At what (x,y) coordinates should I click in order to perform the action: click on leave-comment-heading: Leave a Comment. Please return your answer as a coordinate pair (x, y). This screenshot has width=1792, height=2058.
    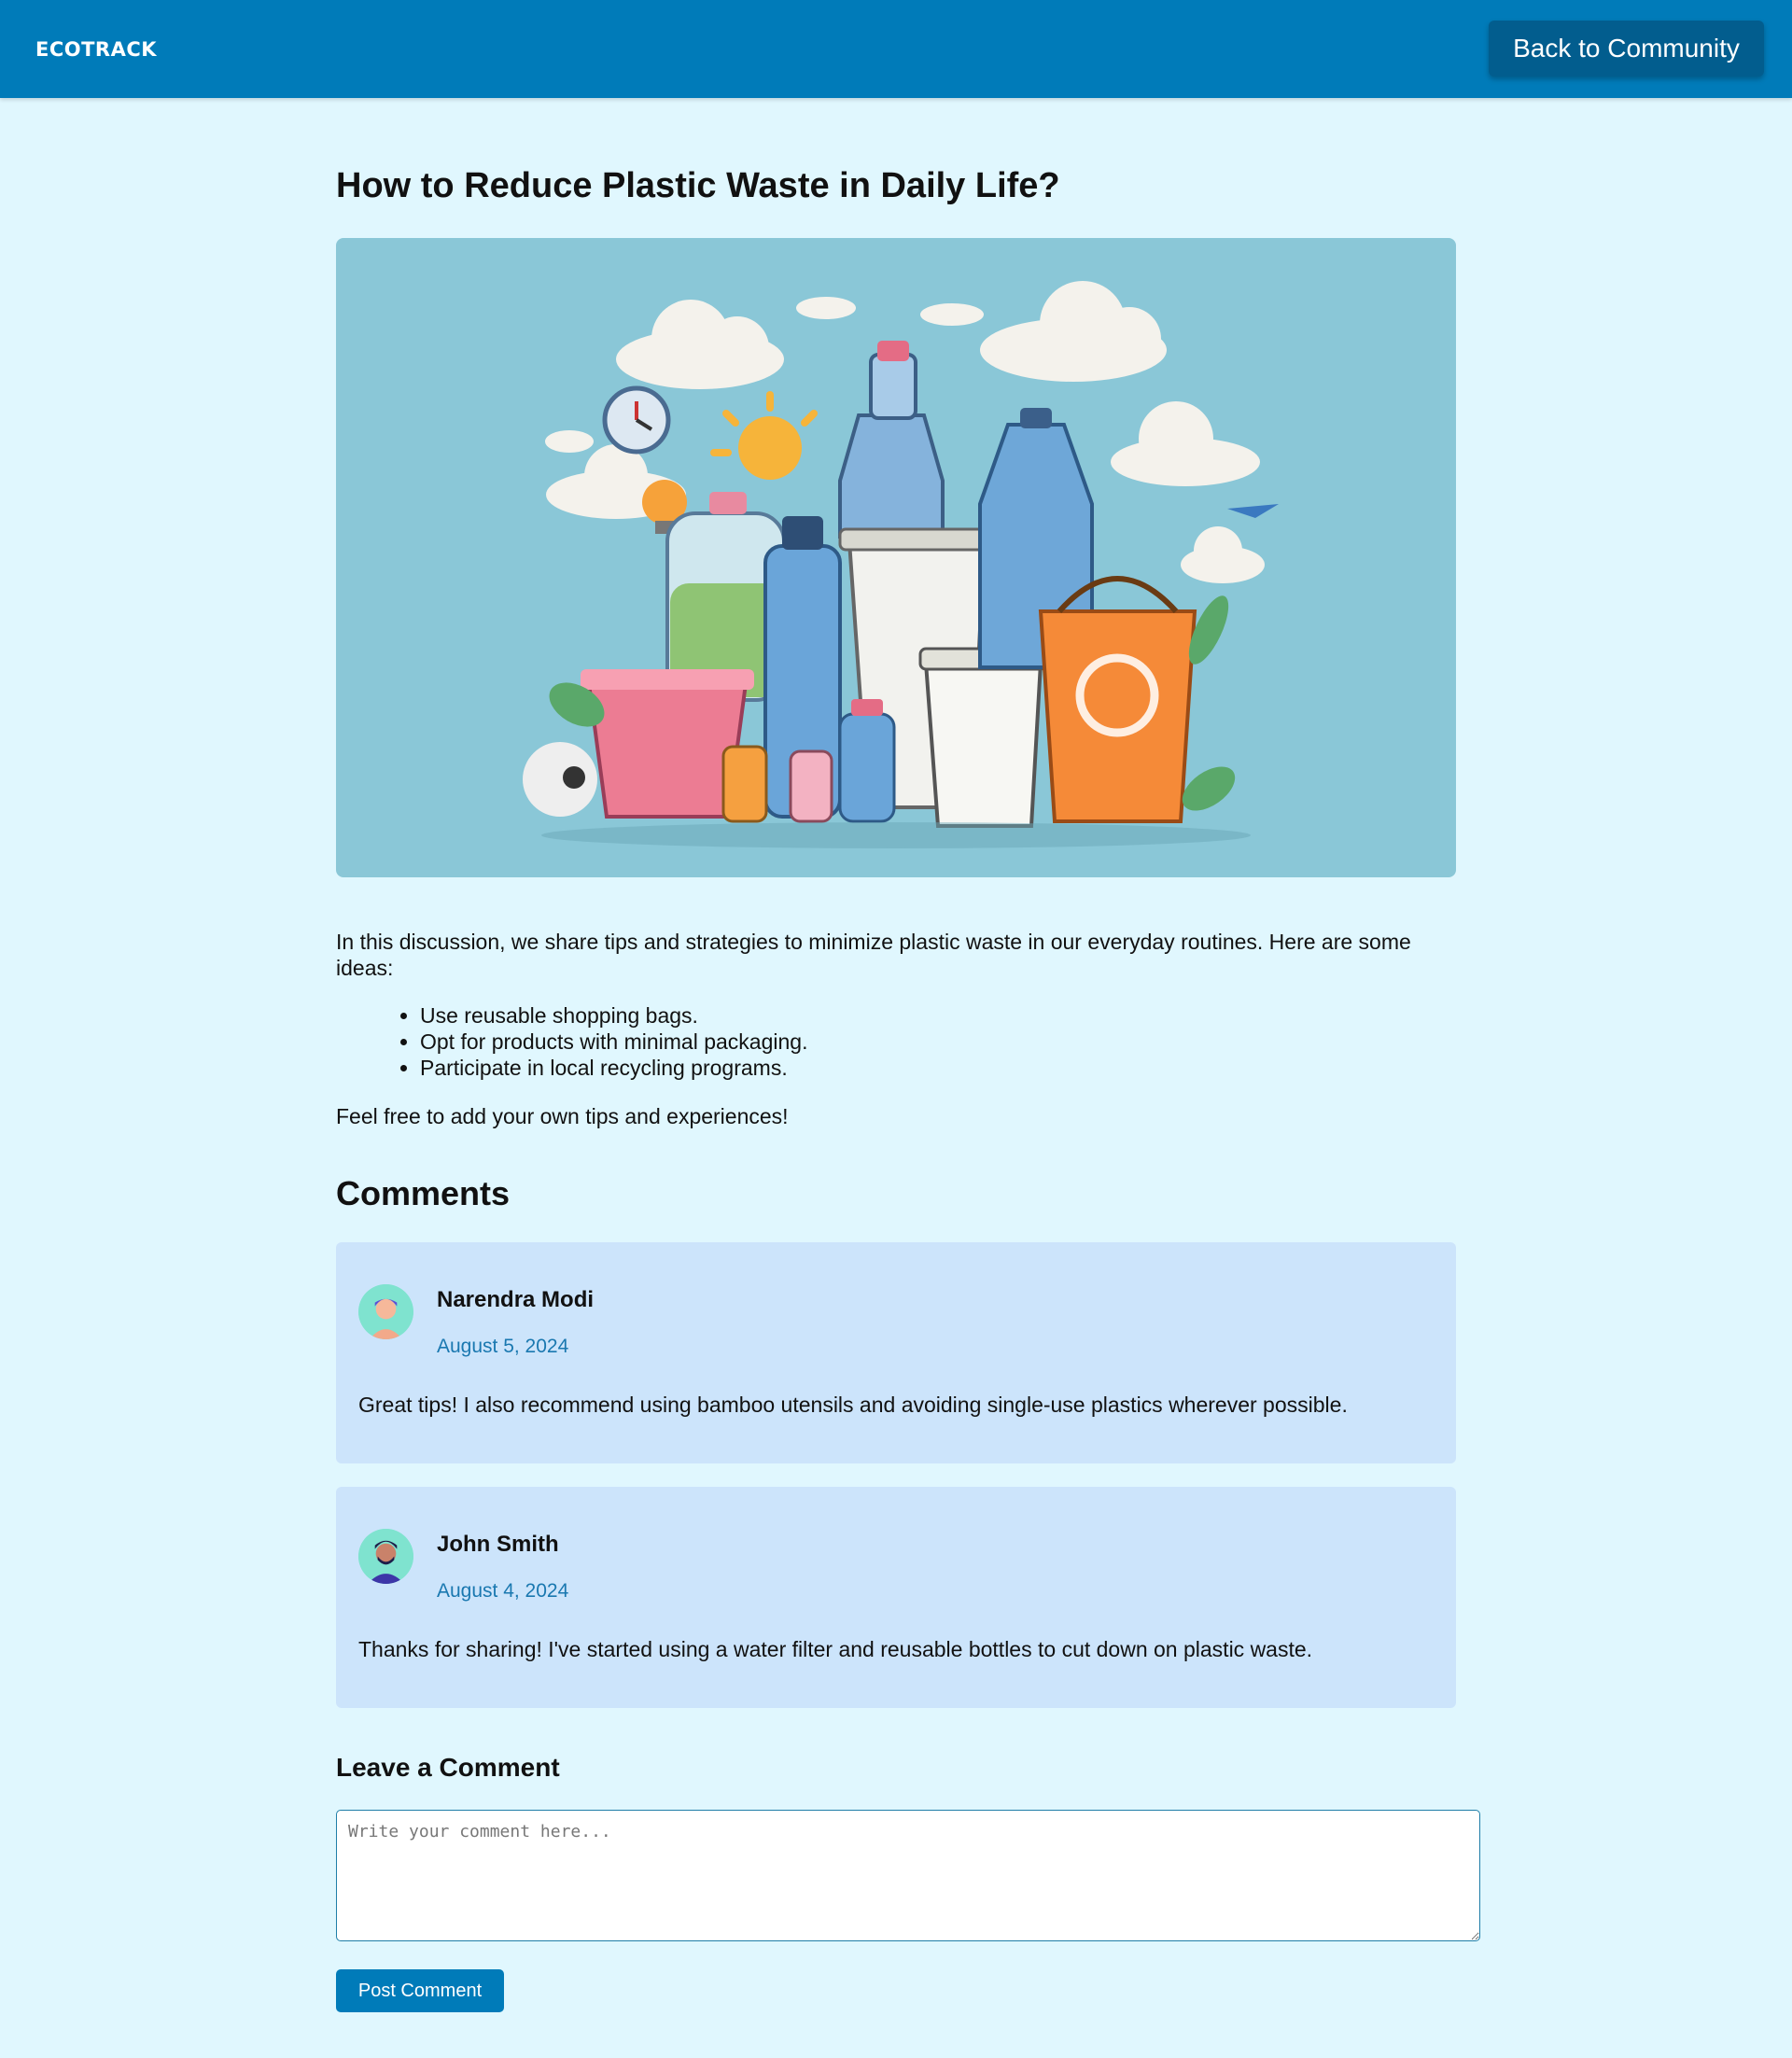
    Looking at the image, I should click on (448, 1767).